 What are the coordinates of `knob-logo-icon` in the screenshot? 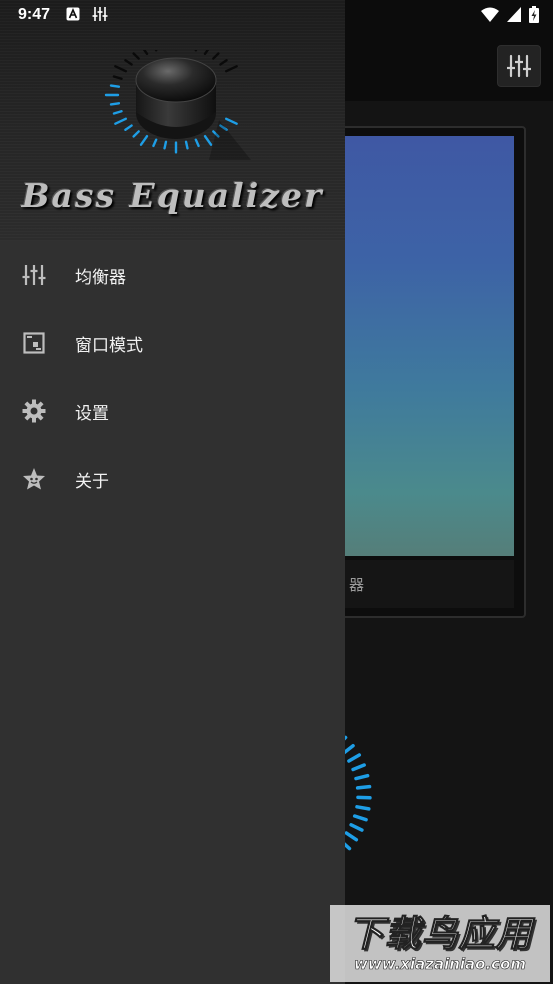 It's located at (177, 105).